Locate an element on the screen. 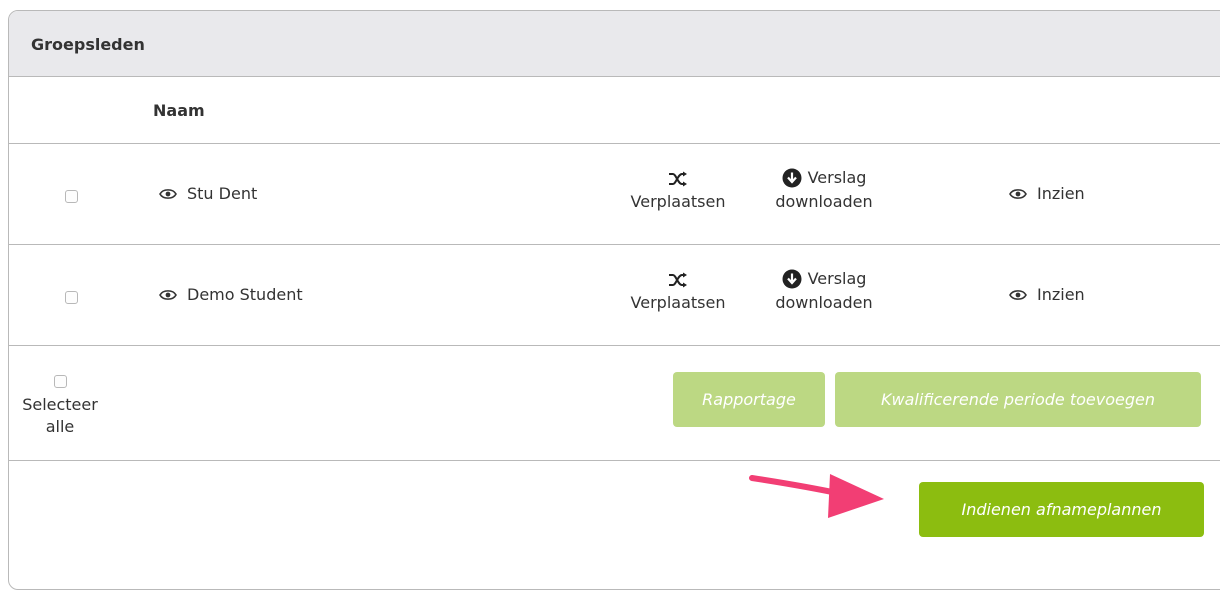  student-name: Stu Dent is located at coordinates (222, 193).